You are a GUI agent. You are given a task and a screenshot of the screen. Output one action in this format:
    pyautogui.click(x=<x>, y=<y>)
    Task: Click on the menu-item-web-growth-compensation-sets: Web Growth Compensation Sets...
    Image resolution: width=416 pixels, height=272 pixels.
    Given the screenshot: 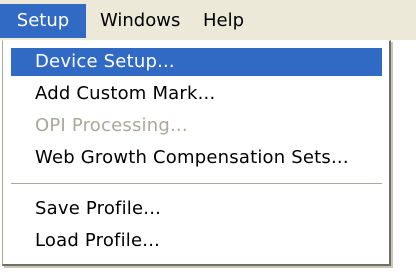 What is the action you would take?
    pyautogui.click(x=196, y=158)
    